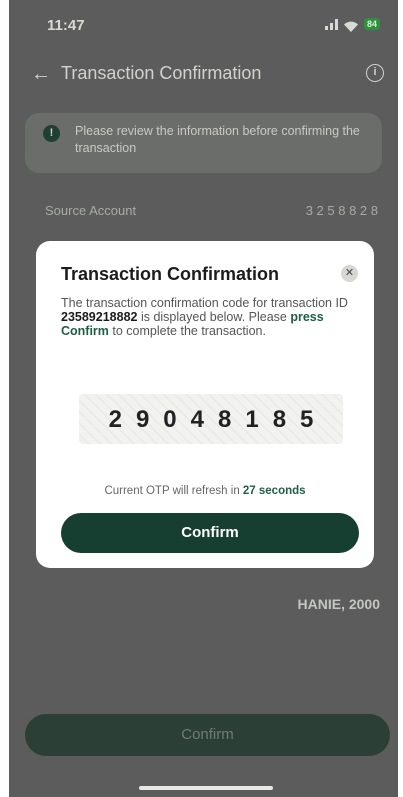 The width and height of the screenshot is (403, 797). I want to click on otp-code-box: 29048185, so click(211, 419).